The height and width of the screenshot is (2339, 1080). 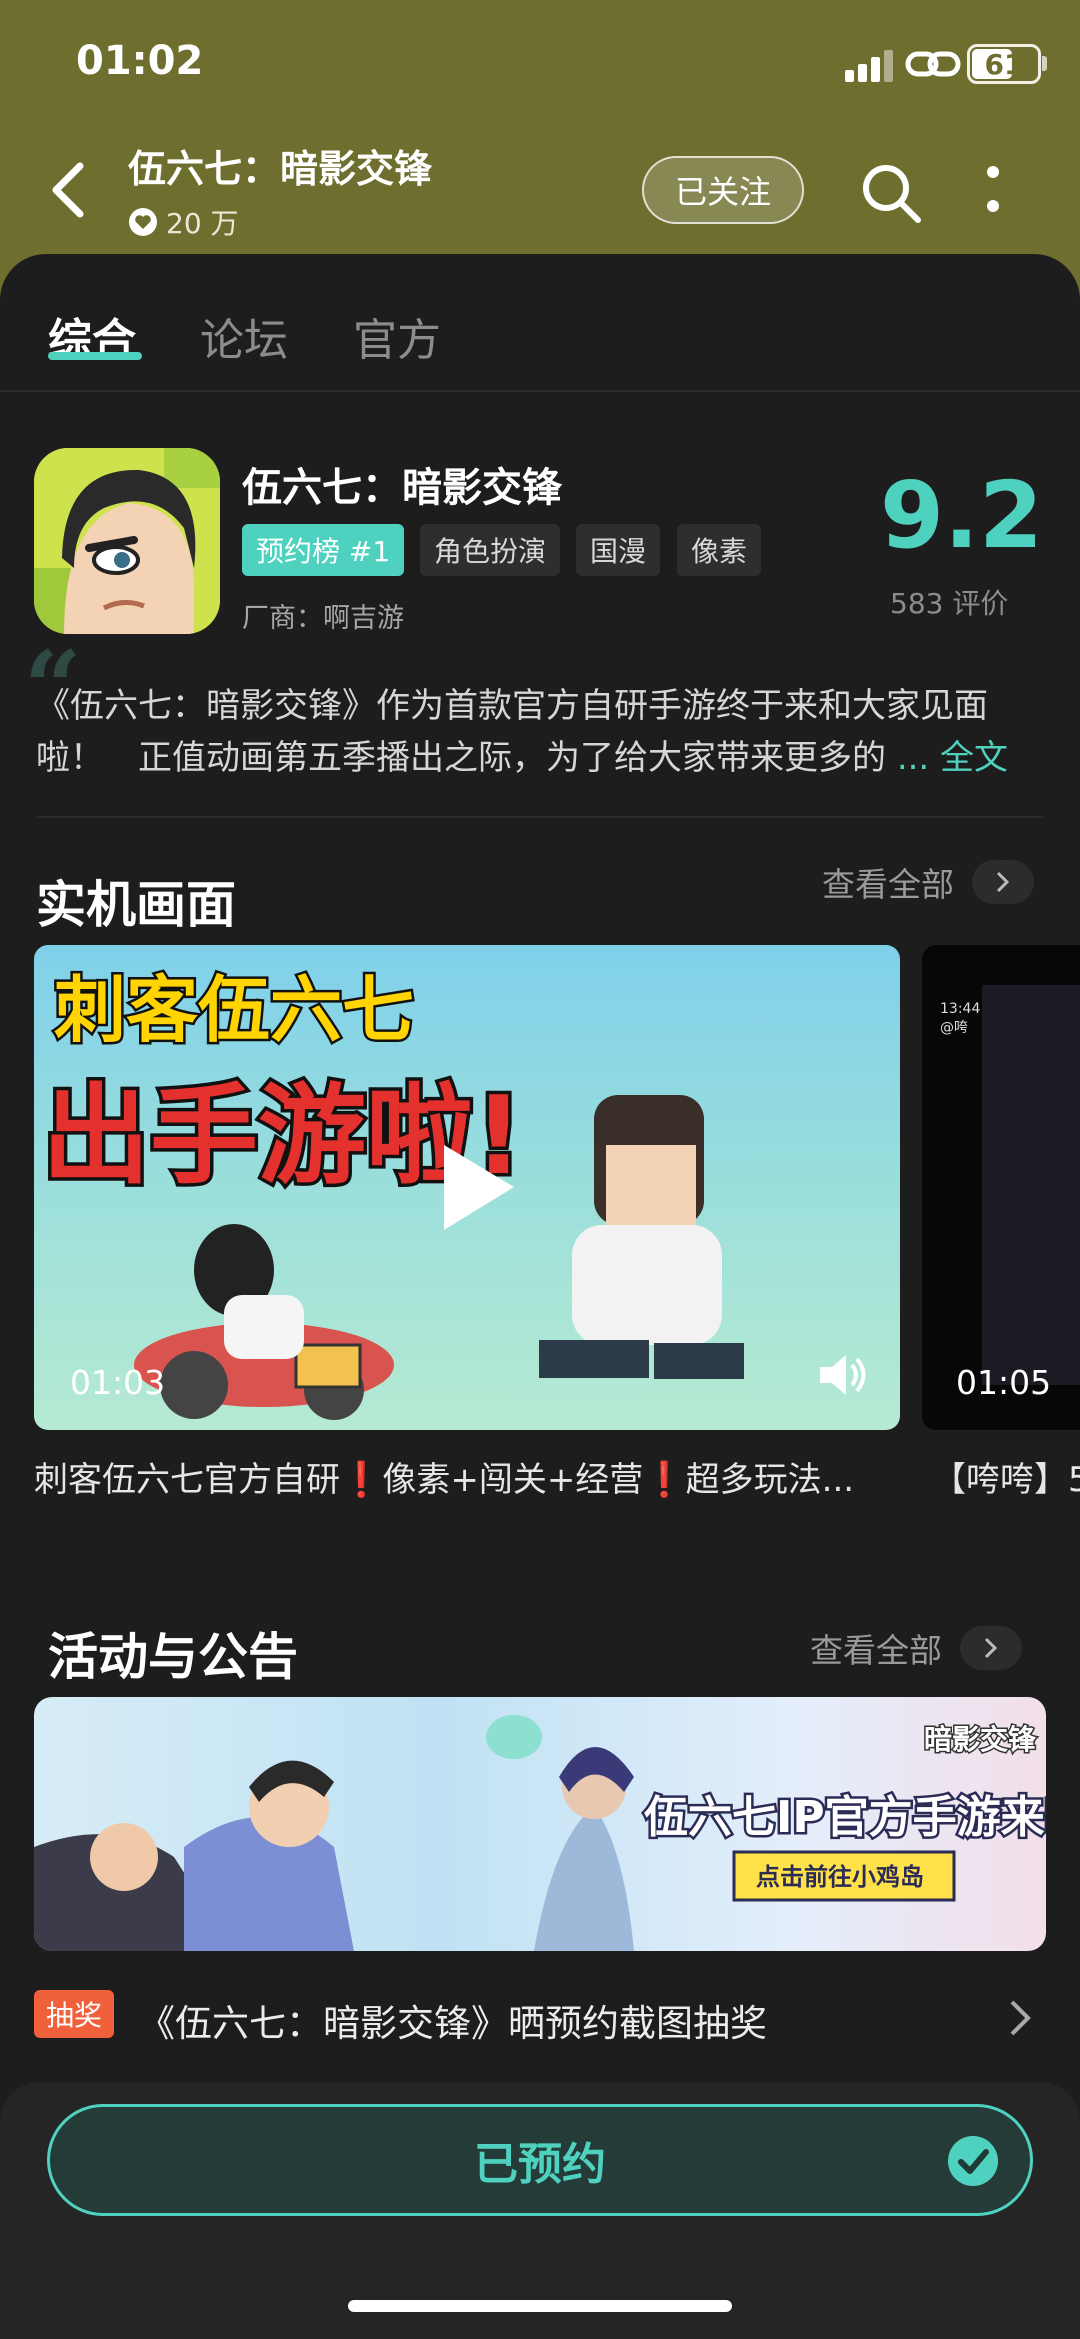 I want to click on page-title: 伍六七：暗影交锋, so click(x=280, y=169).